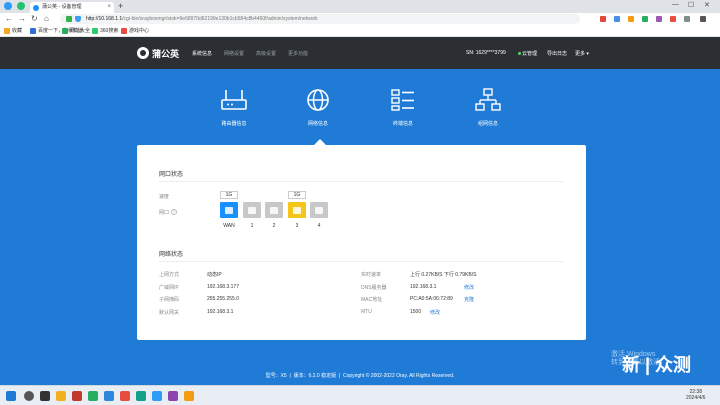  Describe the element at coordinates (157, 396) in the screenshot. I see `browser-taskbar-icon` at that location.